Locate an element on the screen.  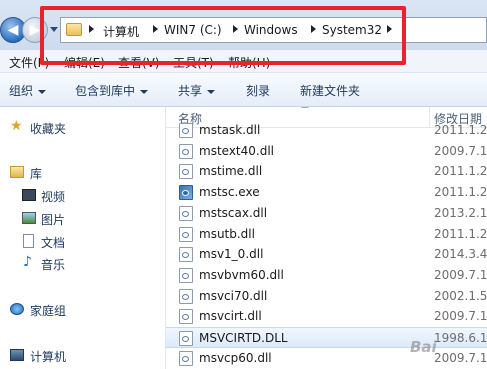
file-name: MSVCIRTD.DLL is located at coordinates (243, 338).